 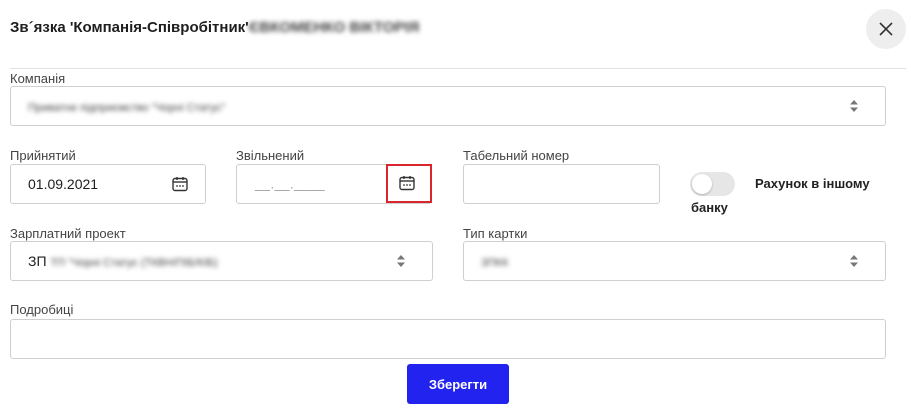 What do you see at coordinates (127, 108) in the screenshot?
I see `company-value: Приватне підприємство "Чорні Статус"` at bounding box center [127, 108].